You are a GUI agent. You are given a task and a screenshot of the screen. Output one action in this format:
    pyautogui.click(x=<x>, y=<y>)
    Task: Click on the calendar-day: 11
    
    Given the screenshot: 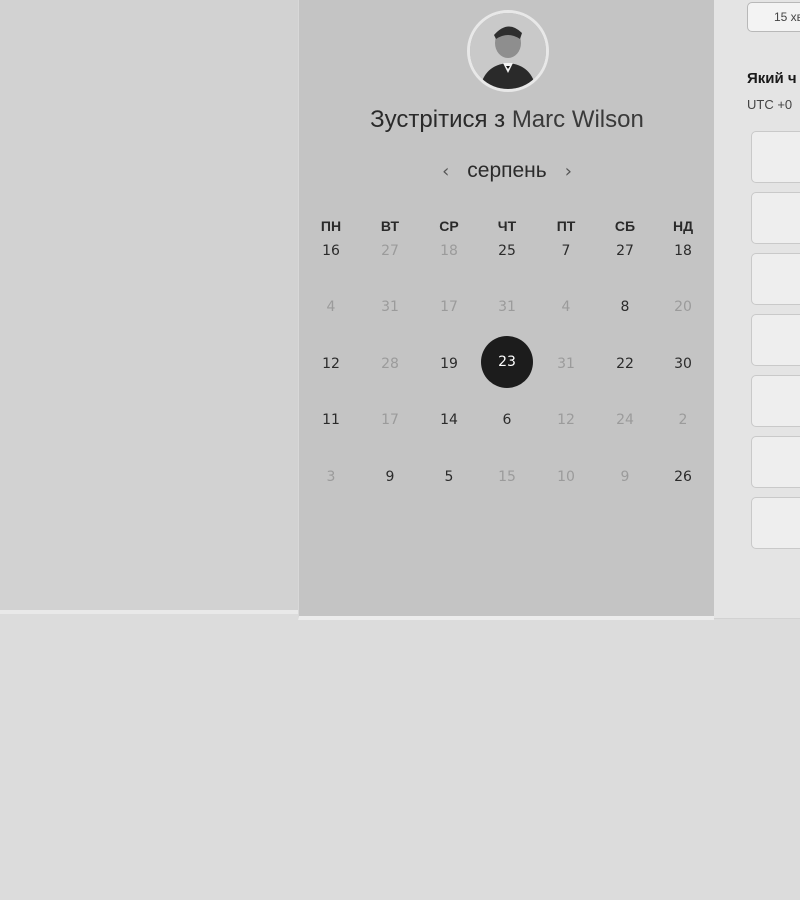 What is the action you would take?
    pyautogui.click(x=331, y=420)
    